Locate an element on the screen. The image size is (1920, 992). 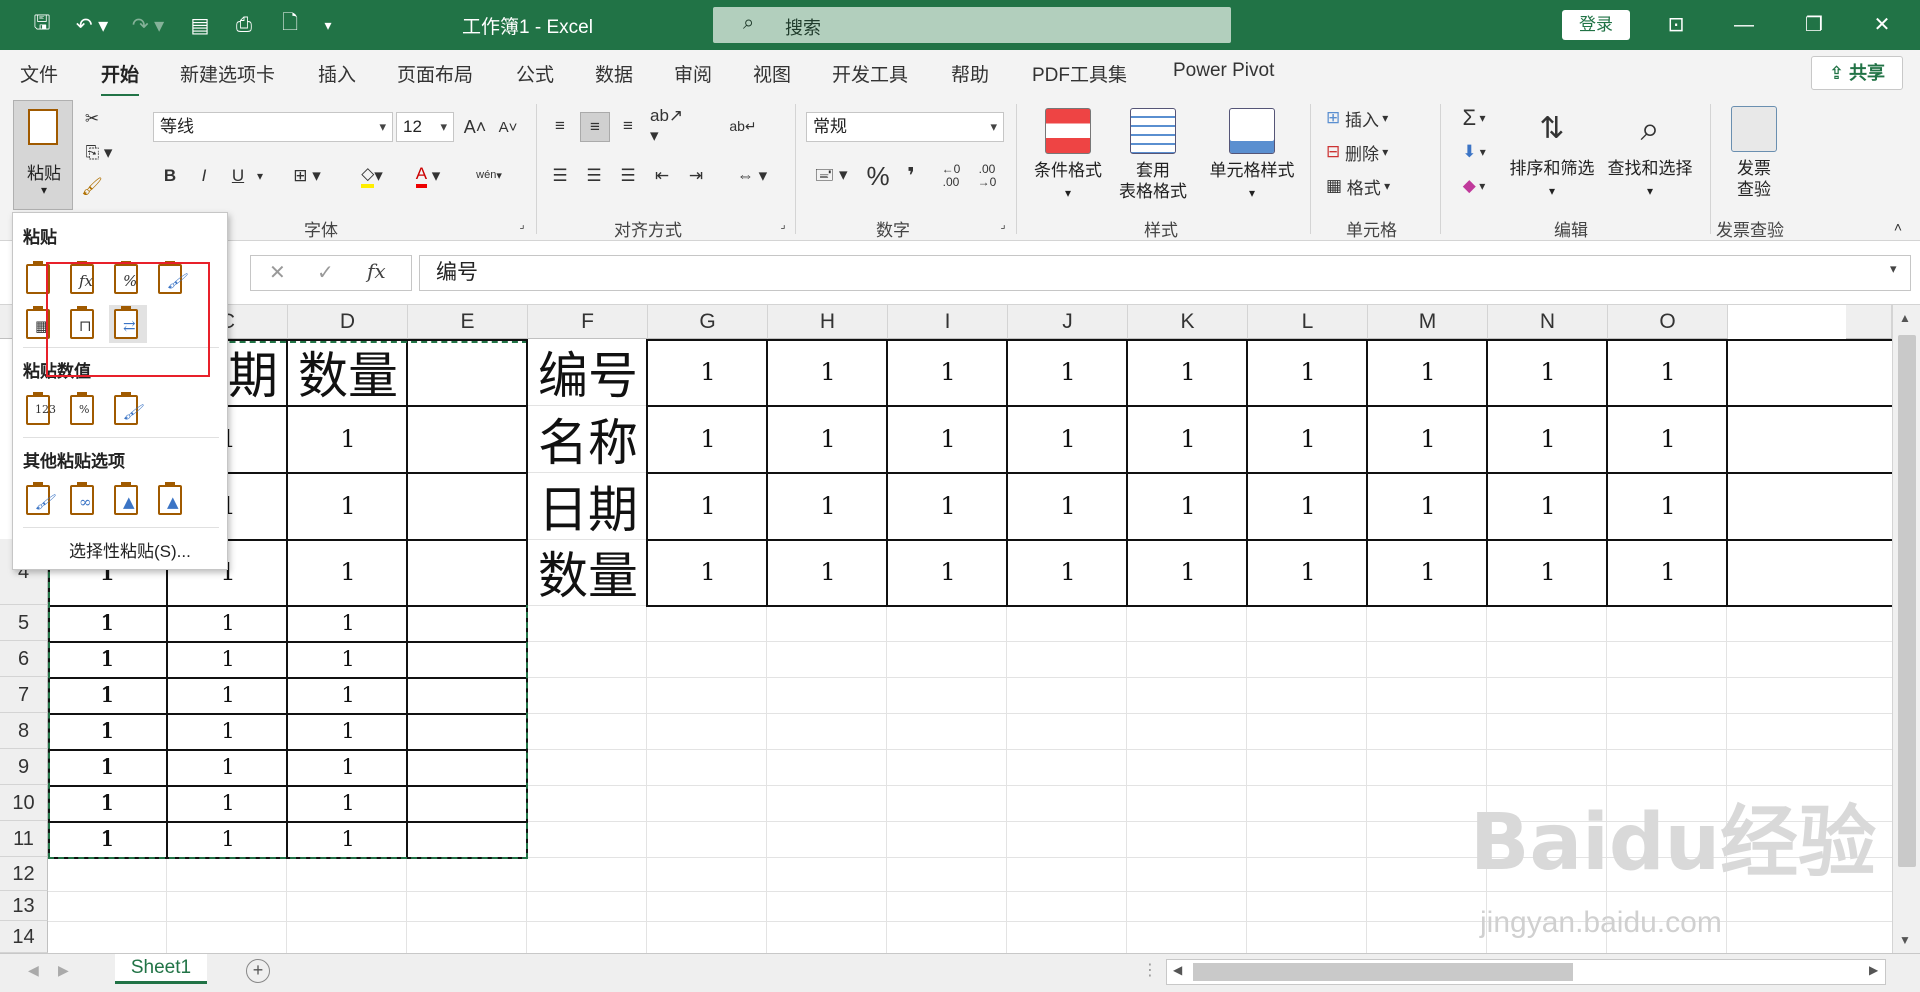
ribbon-display-icon: ⊡ is located at coordinates (1676, 25).